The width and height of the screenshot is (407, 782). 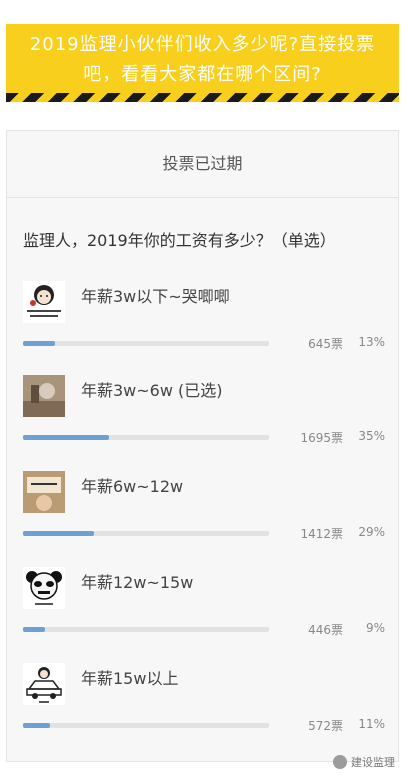 I want to click on option-label: 年薪3w以下~哭唧唧, so click(x=155, y=296).